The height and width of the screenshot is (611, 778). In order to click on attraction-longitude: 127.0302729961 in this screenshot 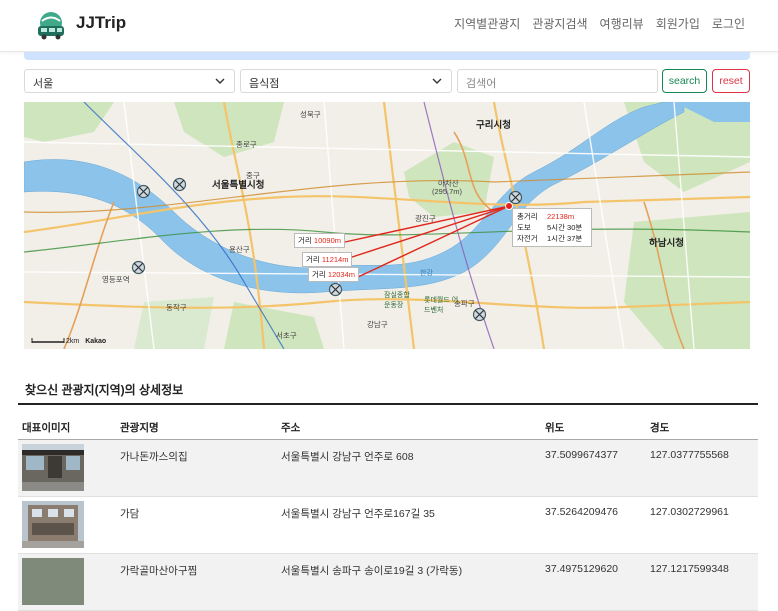, I will do `click(689, 512)`.